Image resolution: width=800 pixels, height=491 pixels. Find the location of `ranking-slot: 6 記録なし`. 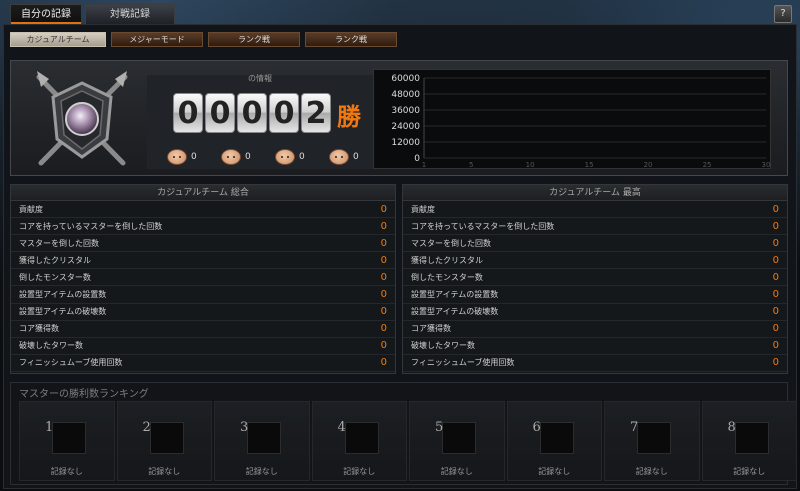

ranking-slot: 6 記録なし is located at coordinates (554, 441).